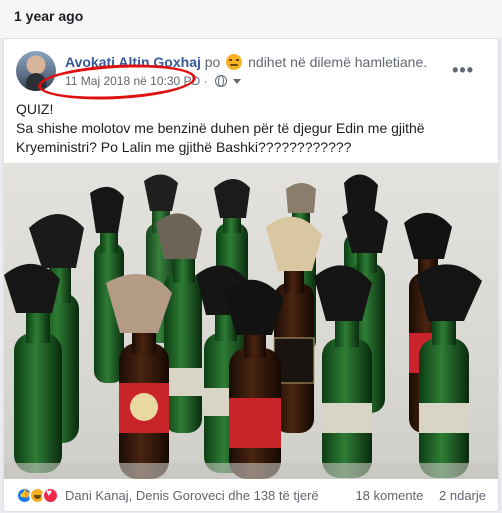 This screenshot has width=502, height=513. Describe the element at coordinates (234, 62) in the screenshot. I see `confused-face-icon` at that location.